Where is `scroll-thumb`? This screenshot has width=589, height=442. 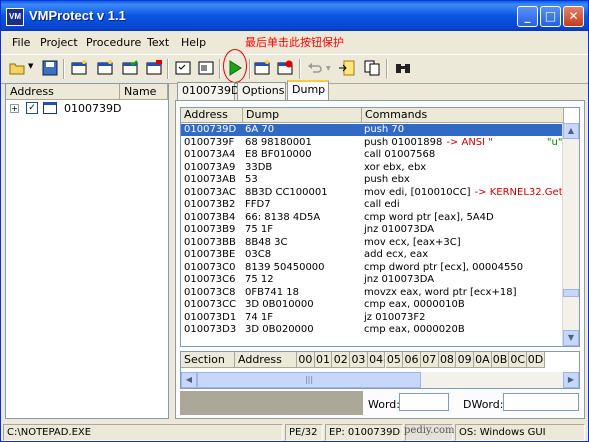 scroll-thumb is located at coordinates (571, 293).